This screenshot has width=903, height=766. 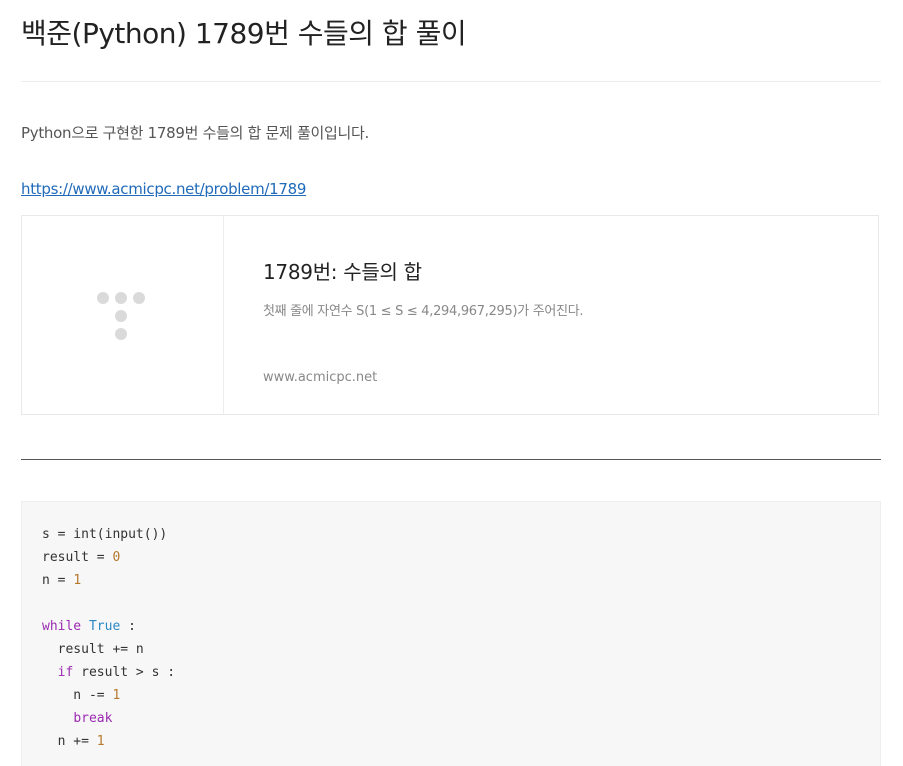 What do you see at coordinates (124, 672) in the screenshot?
I see `code-text: result > s :` at bounding box center [124, 672].